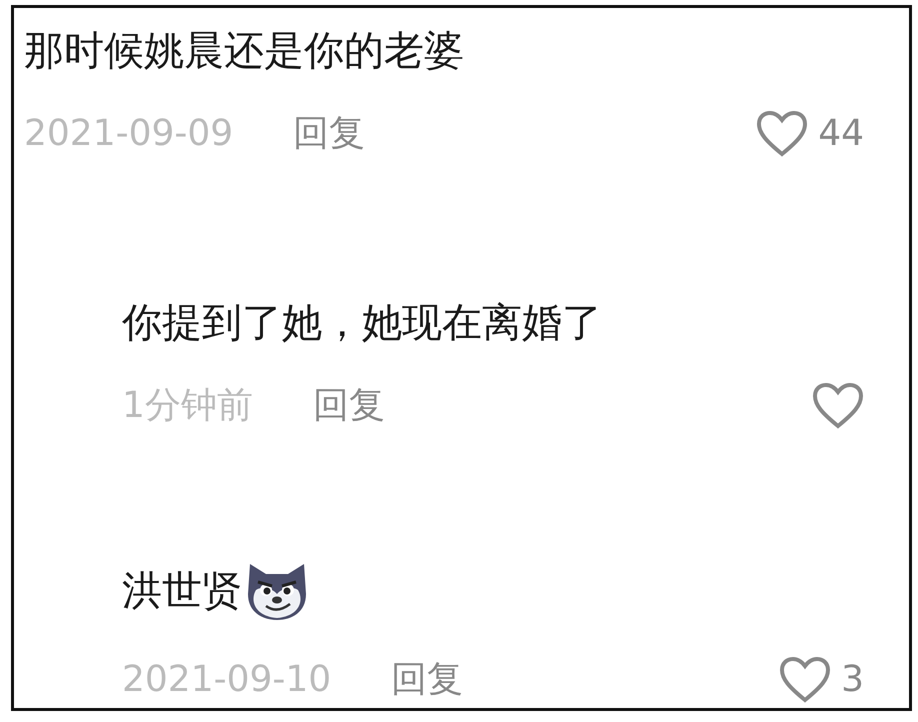  Describe the element at coordinates (244, 51) in the screenshot. I see `comment-text: 那时候姚晨还是你的老婆` at that location.